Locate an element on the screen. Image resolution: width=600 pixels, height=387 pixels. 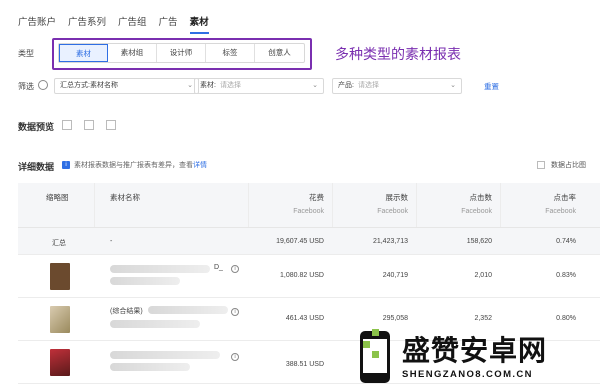
reset-link: 重置 is located at coordinates (491, 86).